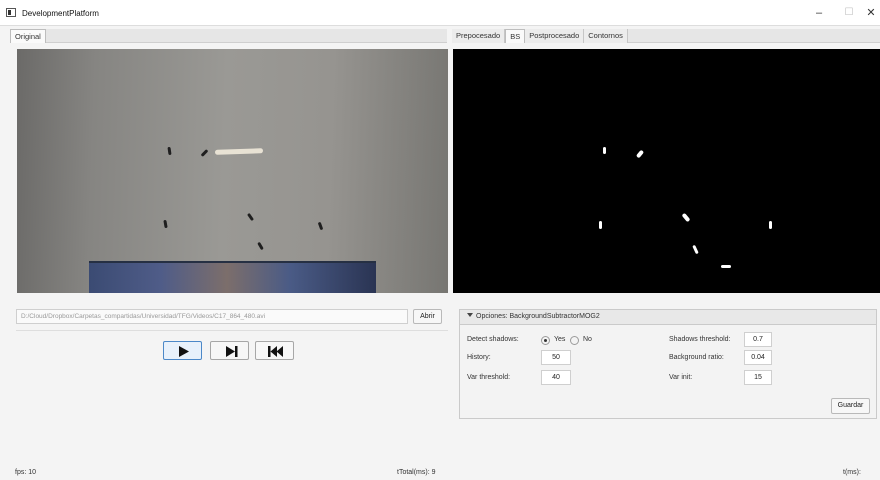 This screenshot has height=480, width=880. I want to click on detect-shadows-no-radio, so click(574, 340).